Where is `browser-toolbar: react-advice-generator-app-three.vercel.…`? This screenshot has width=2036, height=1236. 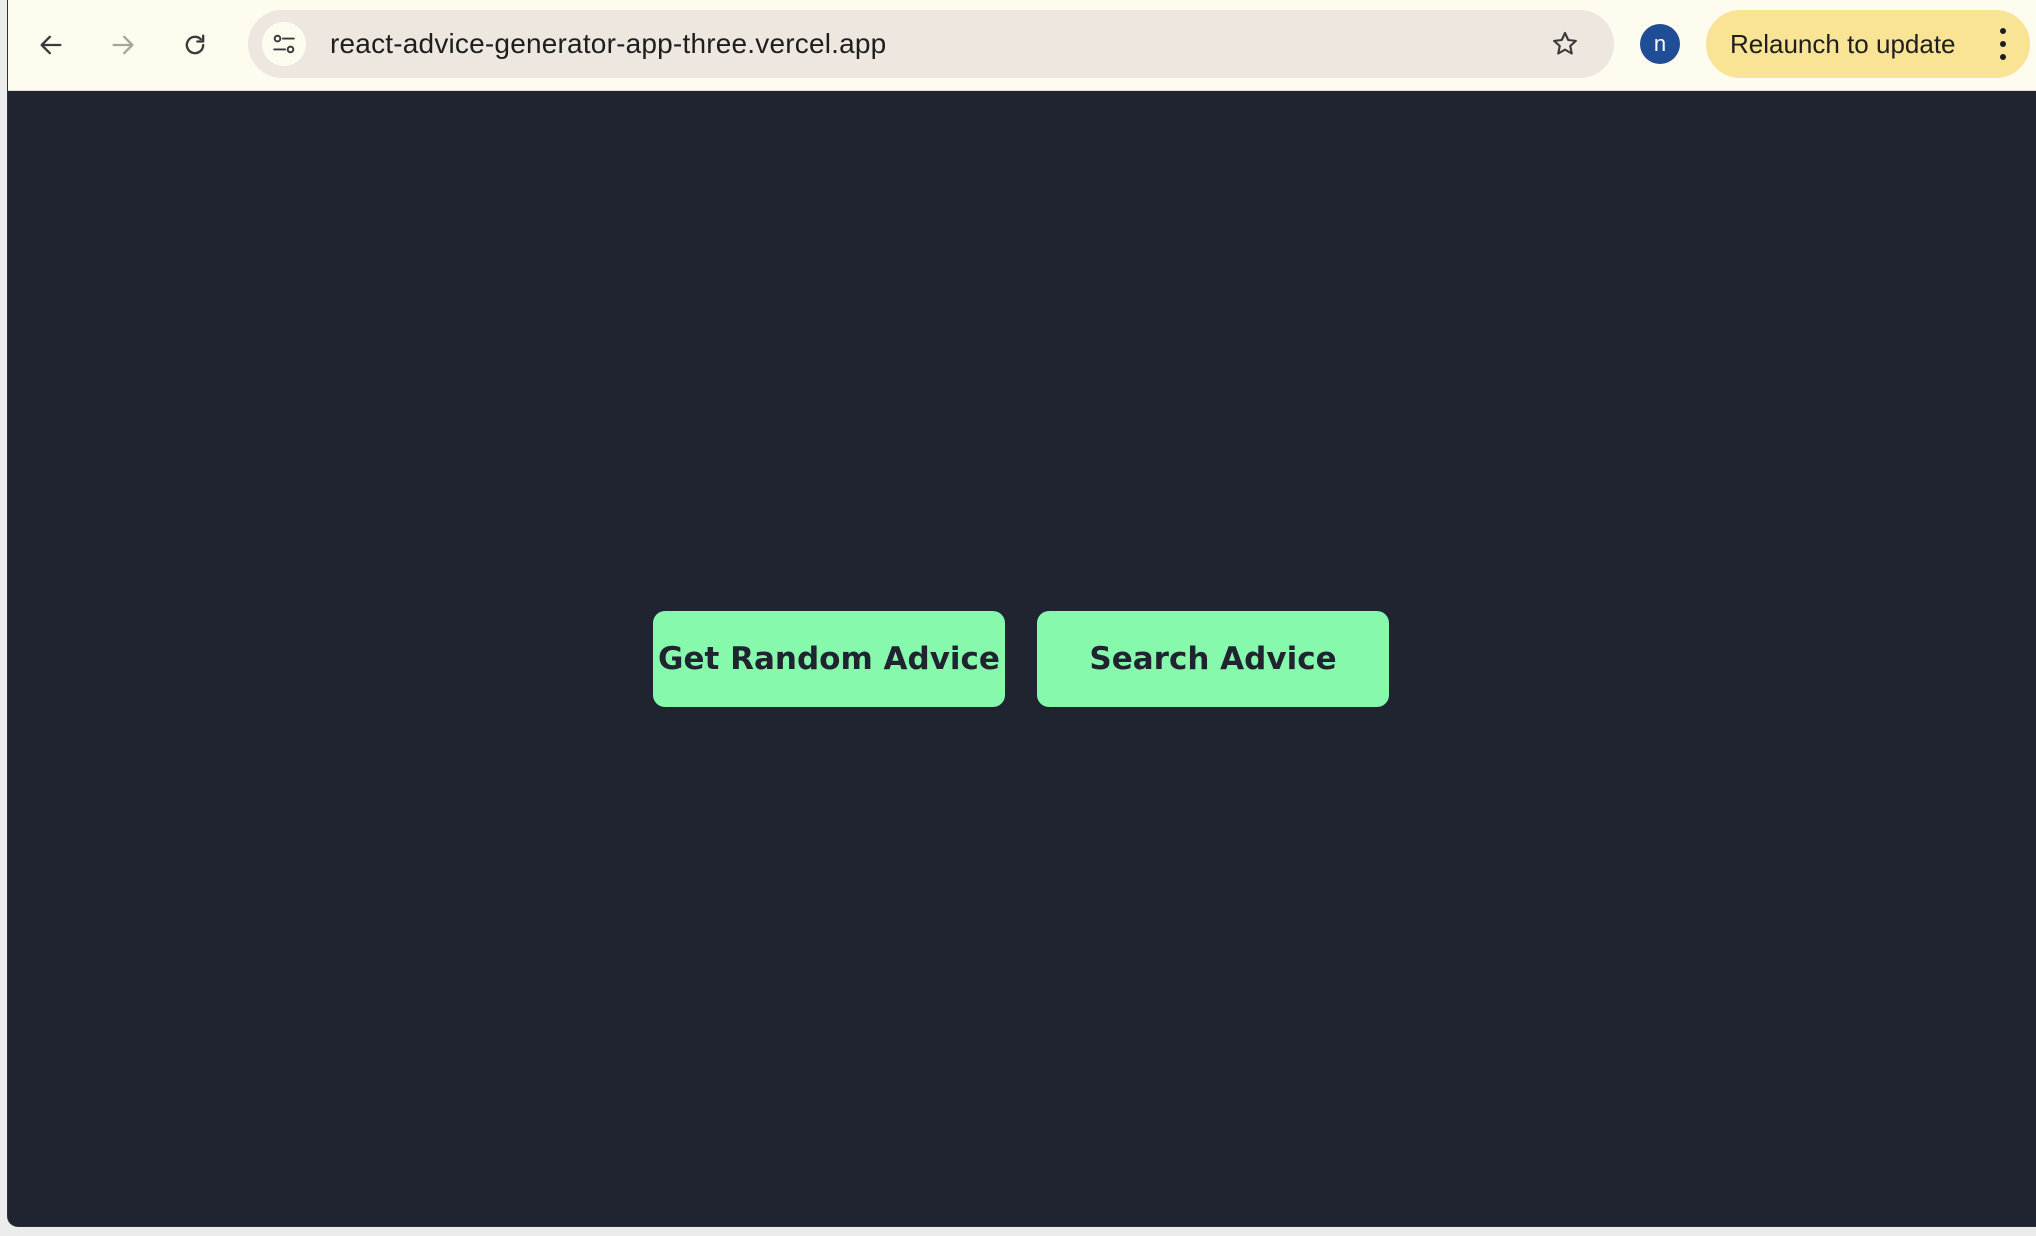 browser-toolbar: react-advice-generator-app-three.vercel.… is located at coordinates (1022, 45).